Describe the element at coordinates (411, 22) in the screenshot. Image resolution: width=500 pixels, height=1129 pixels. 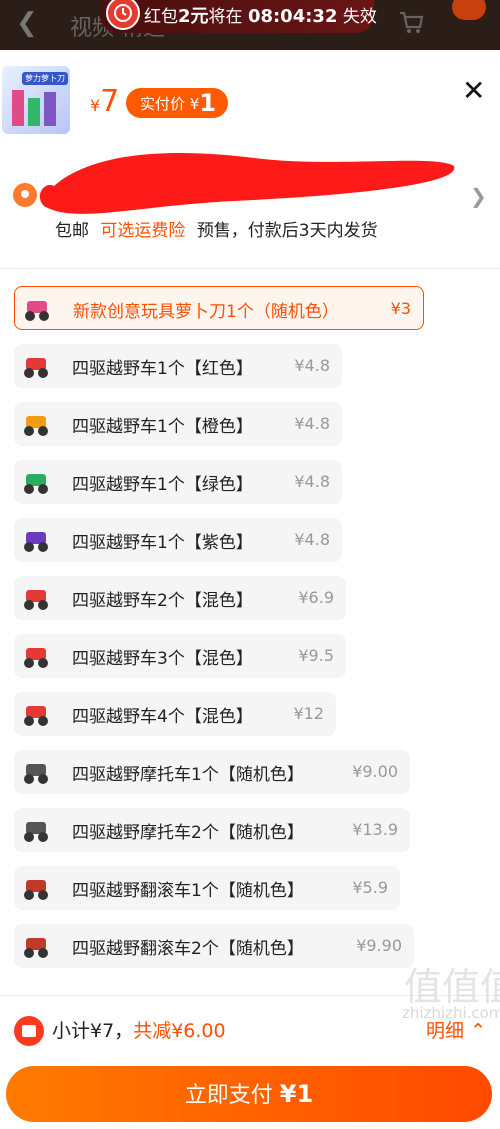
I see `cart-icon` at that location.